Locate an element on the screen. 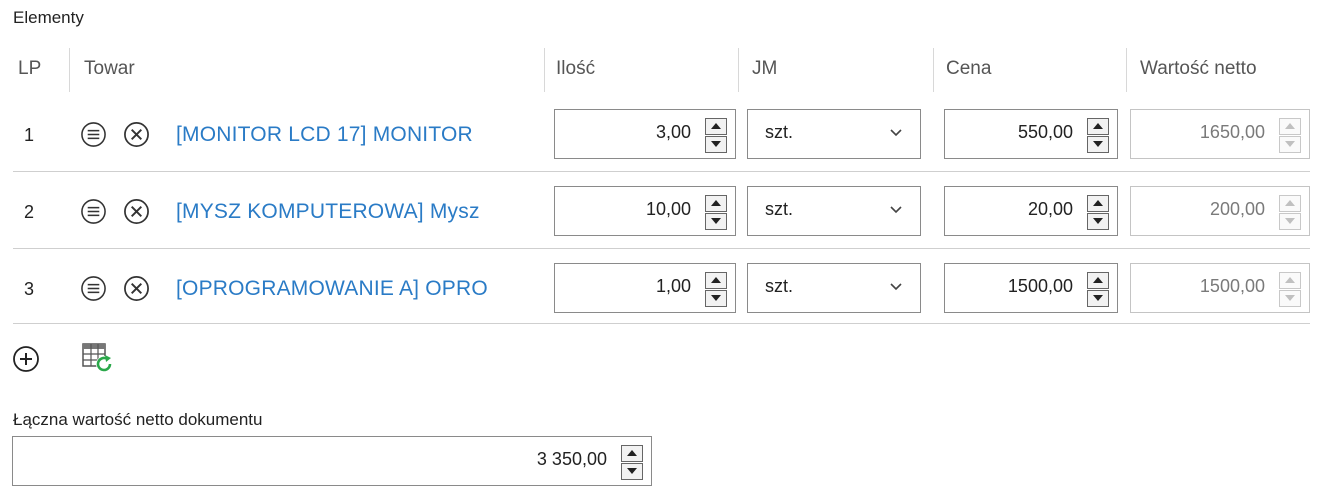 The width and height of the screenshot is (1322, 488). row-lp: 2 is located at coordinates (29, 212).